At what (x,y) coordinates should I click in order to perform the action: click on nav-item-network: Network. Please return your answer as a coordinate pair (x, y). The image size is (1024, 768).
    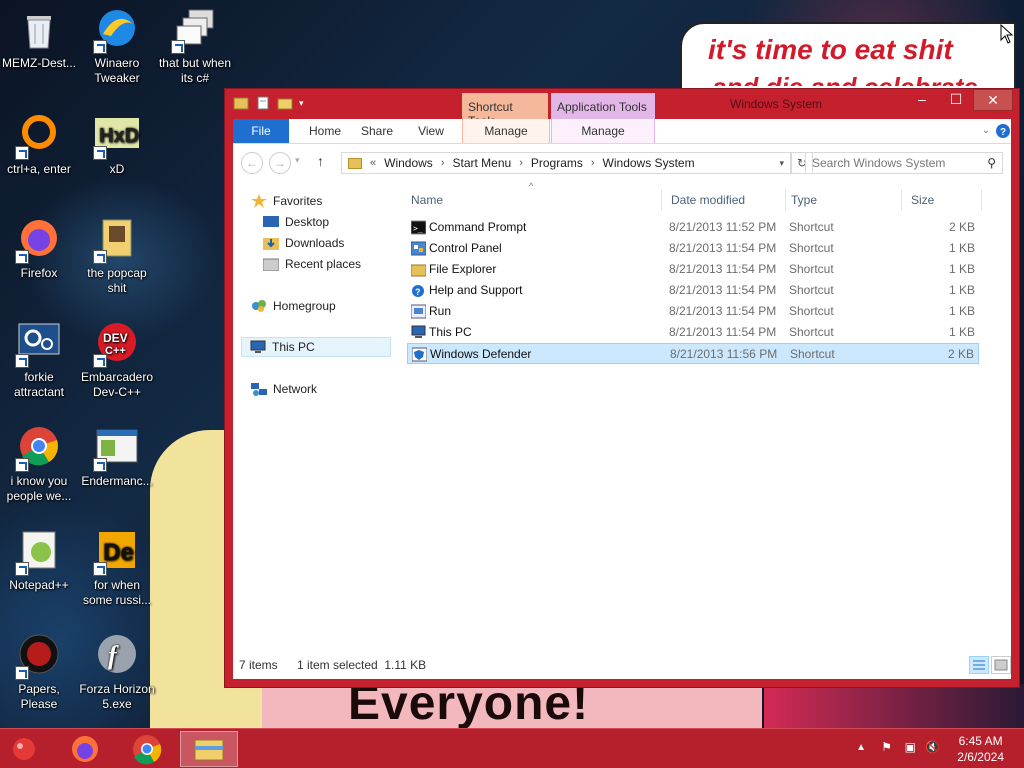
    Looking at the image, I should click on (284, 389).